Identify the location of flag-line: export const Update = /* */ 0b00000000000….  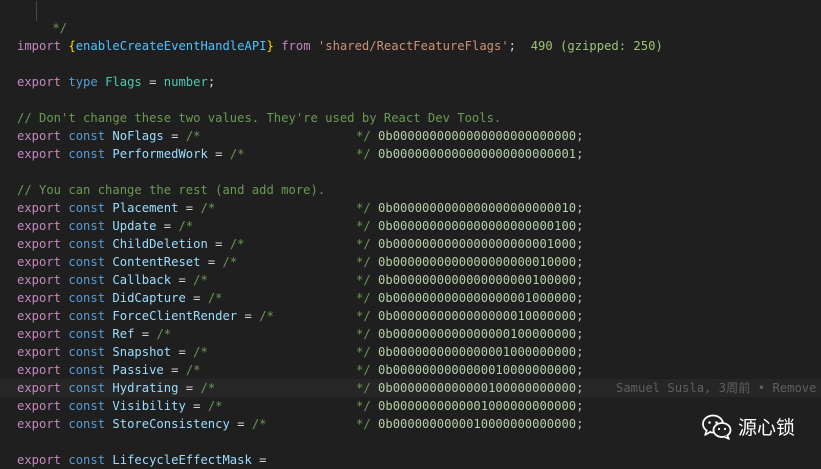
(419, 226).